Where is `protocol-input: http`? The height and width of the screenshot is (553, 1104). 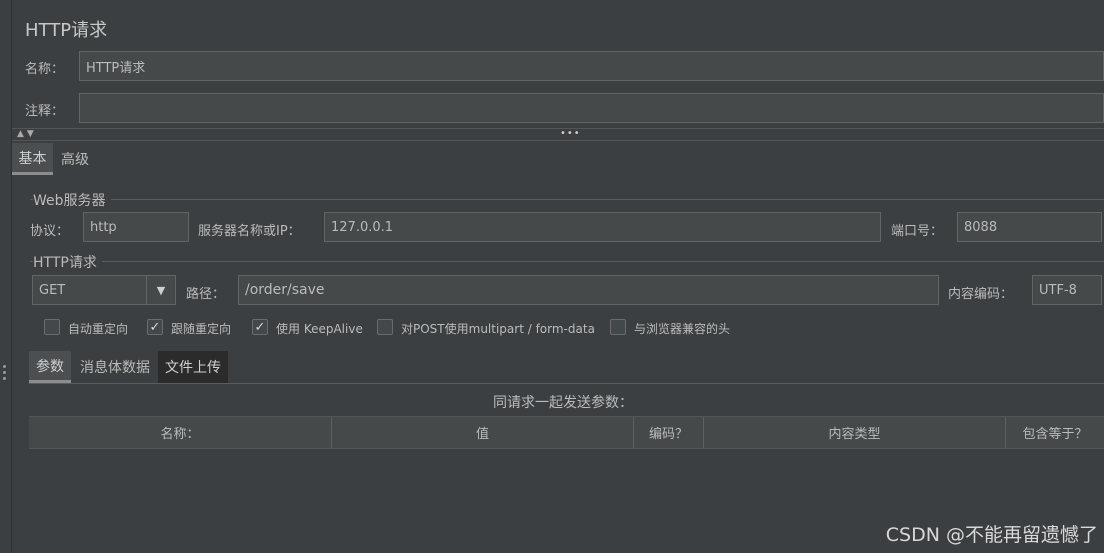 protocol-input: http is located at coordinates (136, 227).